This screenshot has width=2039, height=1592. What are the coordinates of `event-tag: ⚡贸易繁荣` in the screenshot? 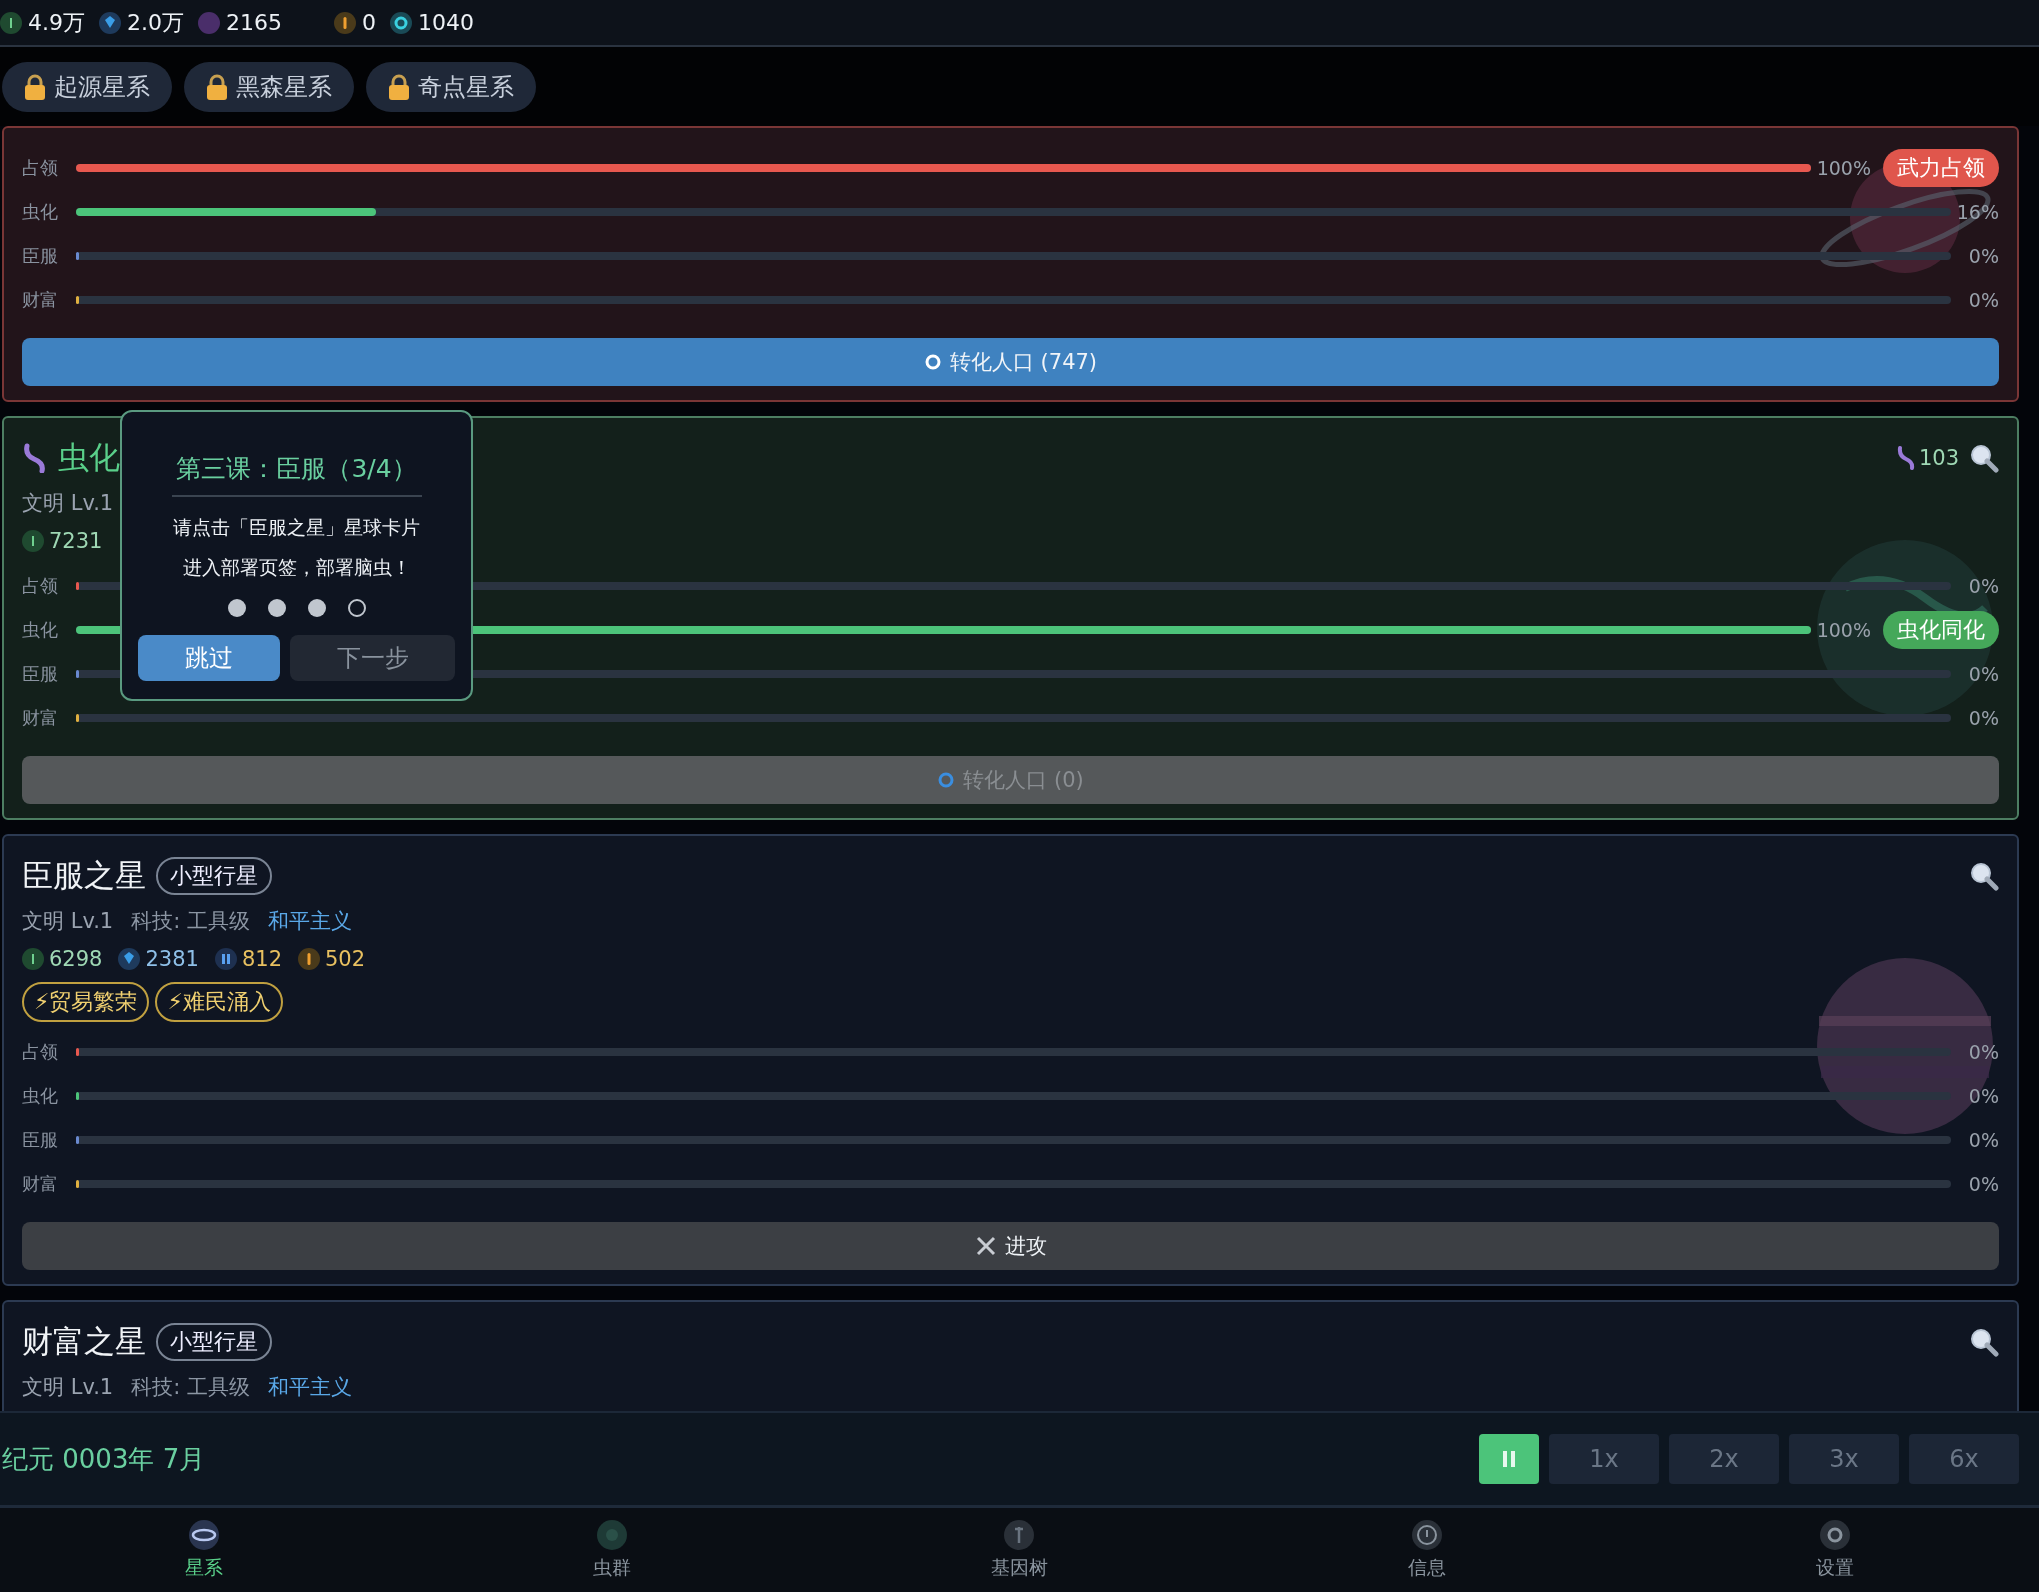 It's located at (86, 1002).